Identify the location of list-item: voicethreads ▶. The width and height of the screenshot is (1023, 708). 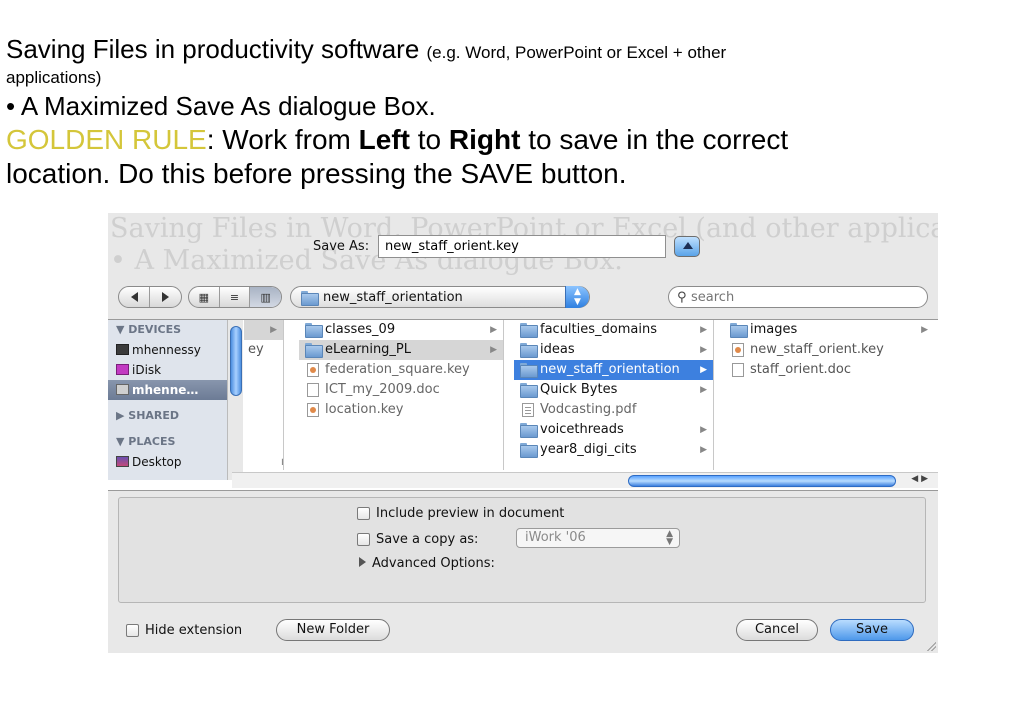
(613, 430).